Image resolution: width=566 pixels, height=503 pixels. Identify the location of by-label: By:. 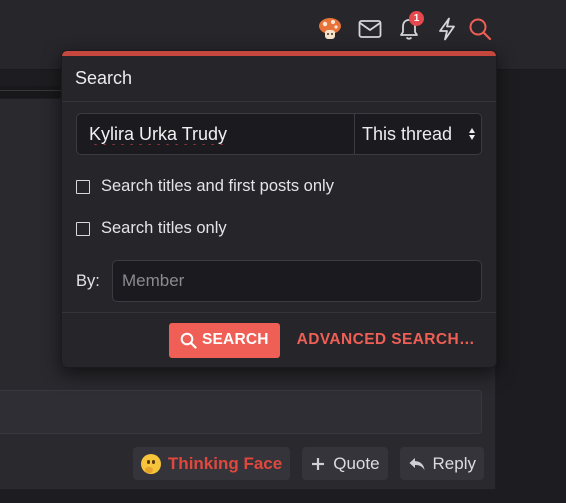
(88, 280).